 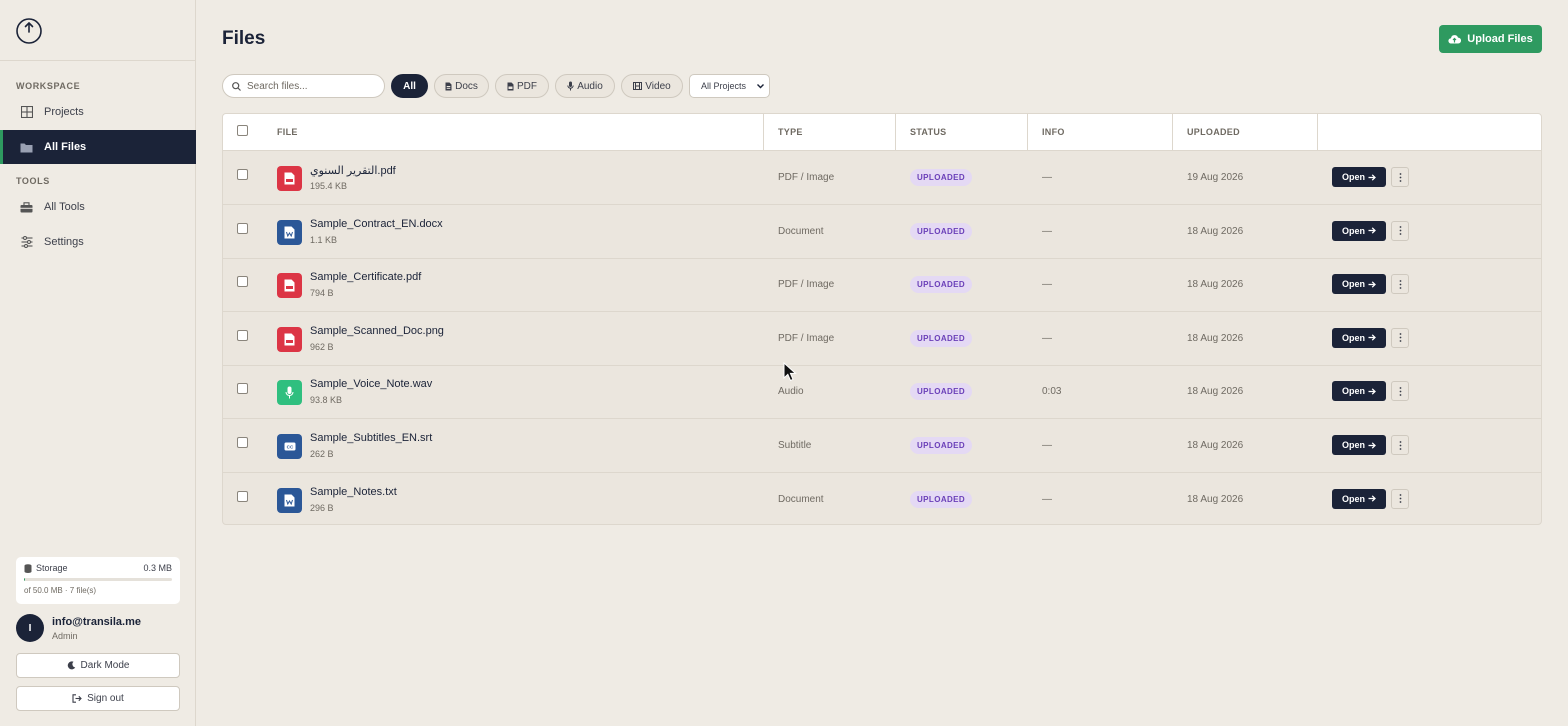 I want to click on sliders-icon, so click(x=26, y=242).